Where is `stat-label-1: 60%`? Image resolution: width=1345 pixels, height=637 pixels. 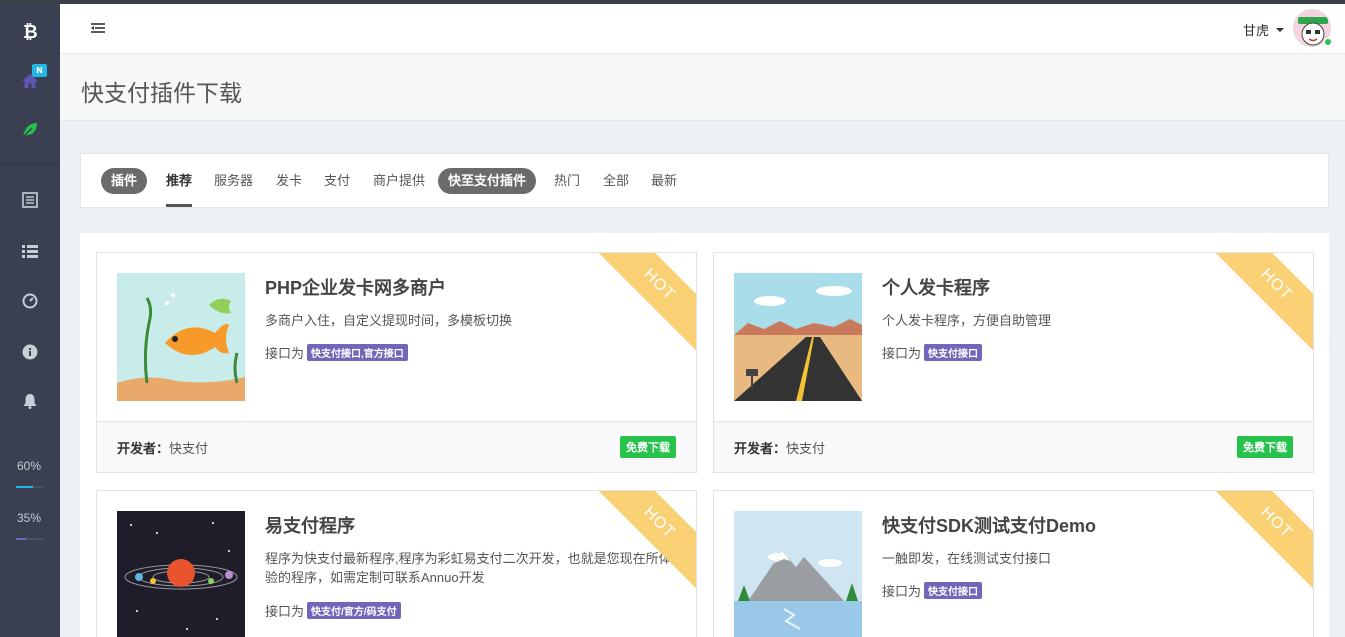
stat-label-1: 60% is located at coordinates (29, 466).